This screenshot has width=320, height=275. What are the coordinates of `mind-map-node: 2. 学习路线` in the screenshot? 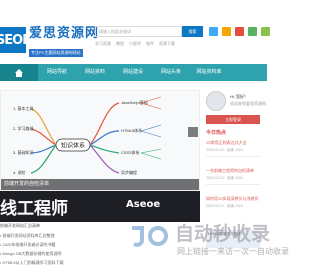 It's located at (23, 128).